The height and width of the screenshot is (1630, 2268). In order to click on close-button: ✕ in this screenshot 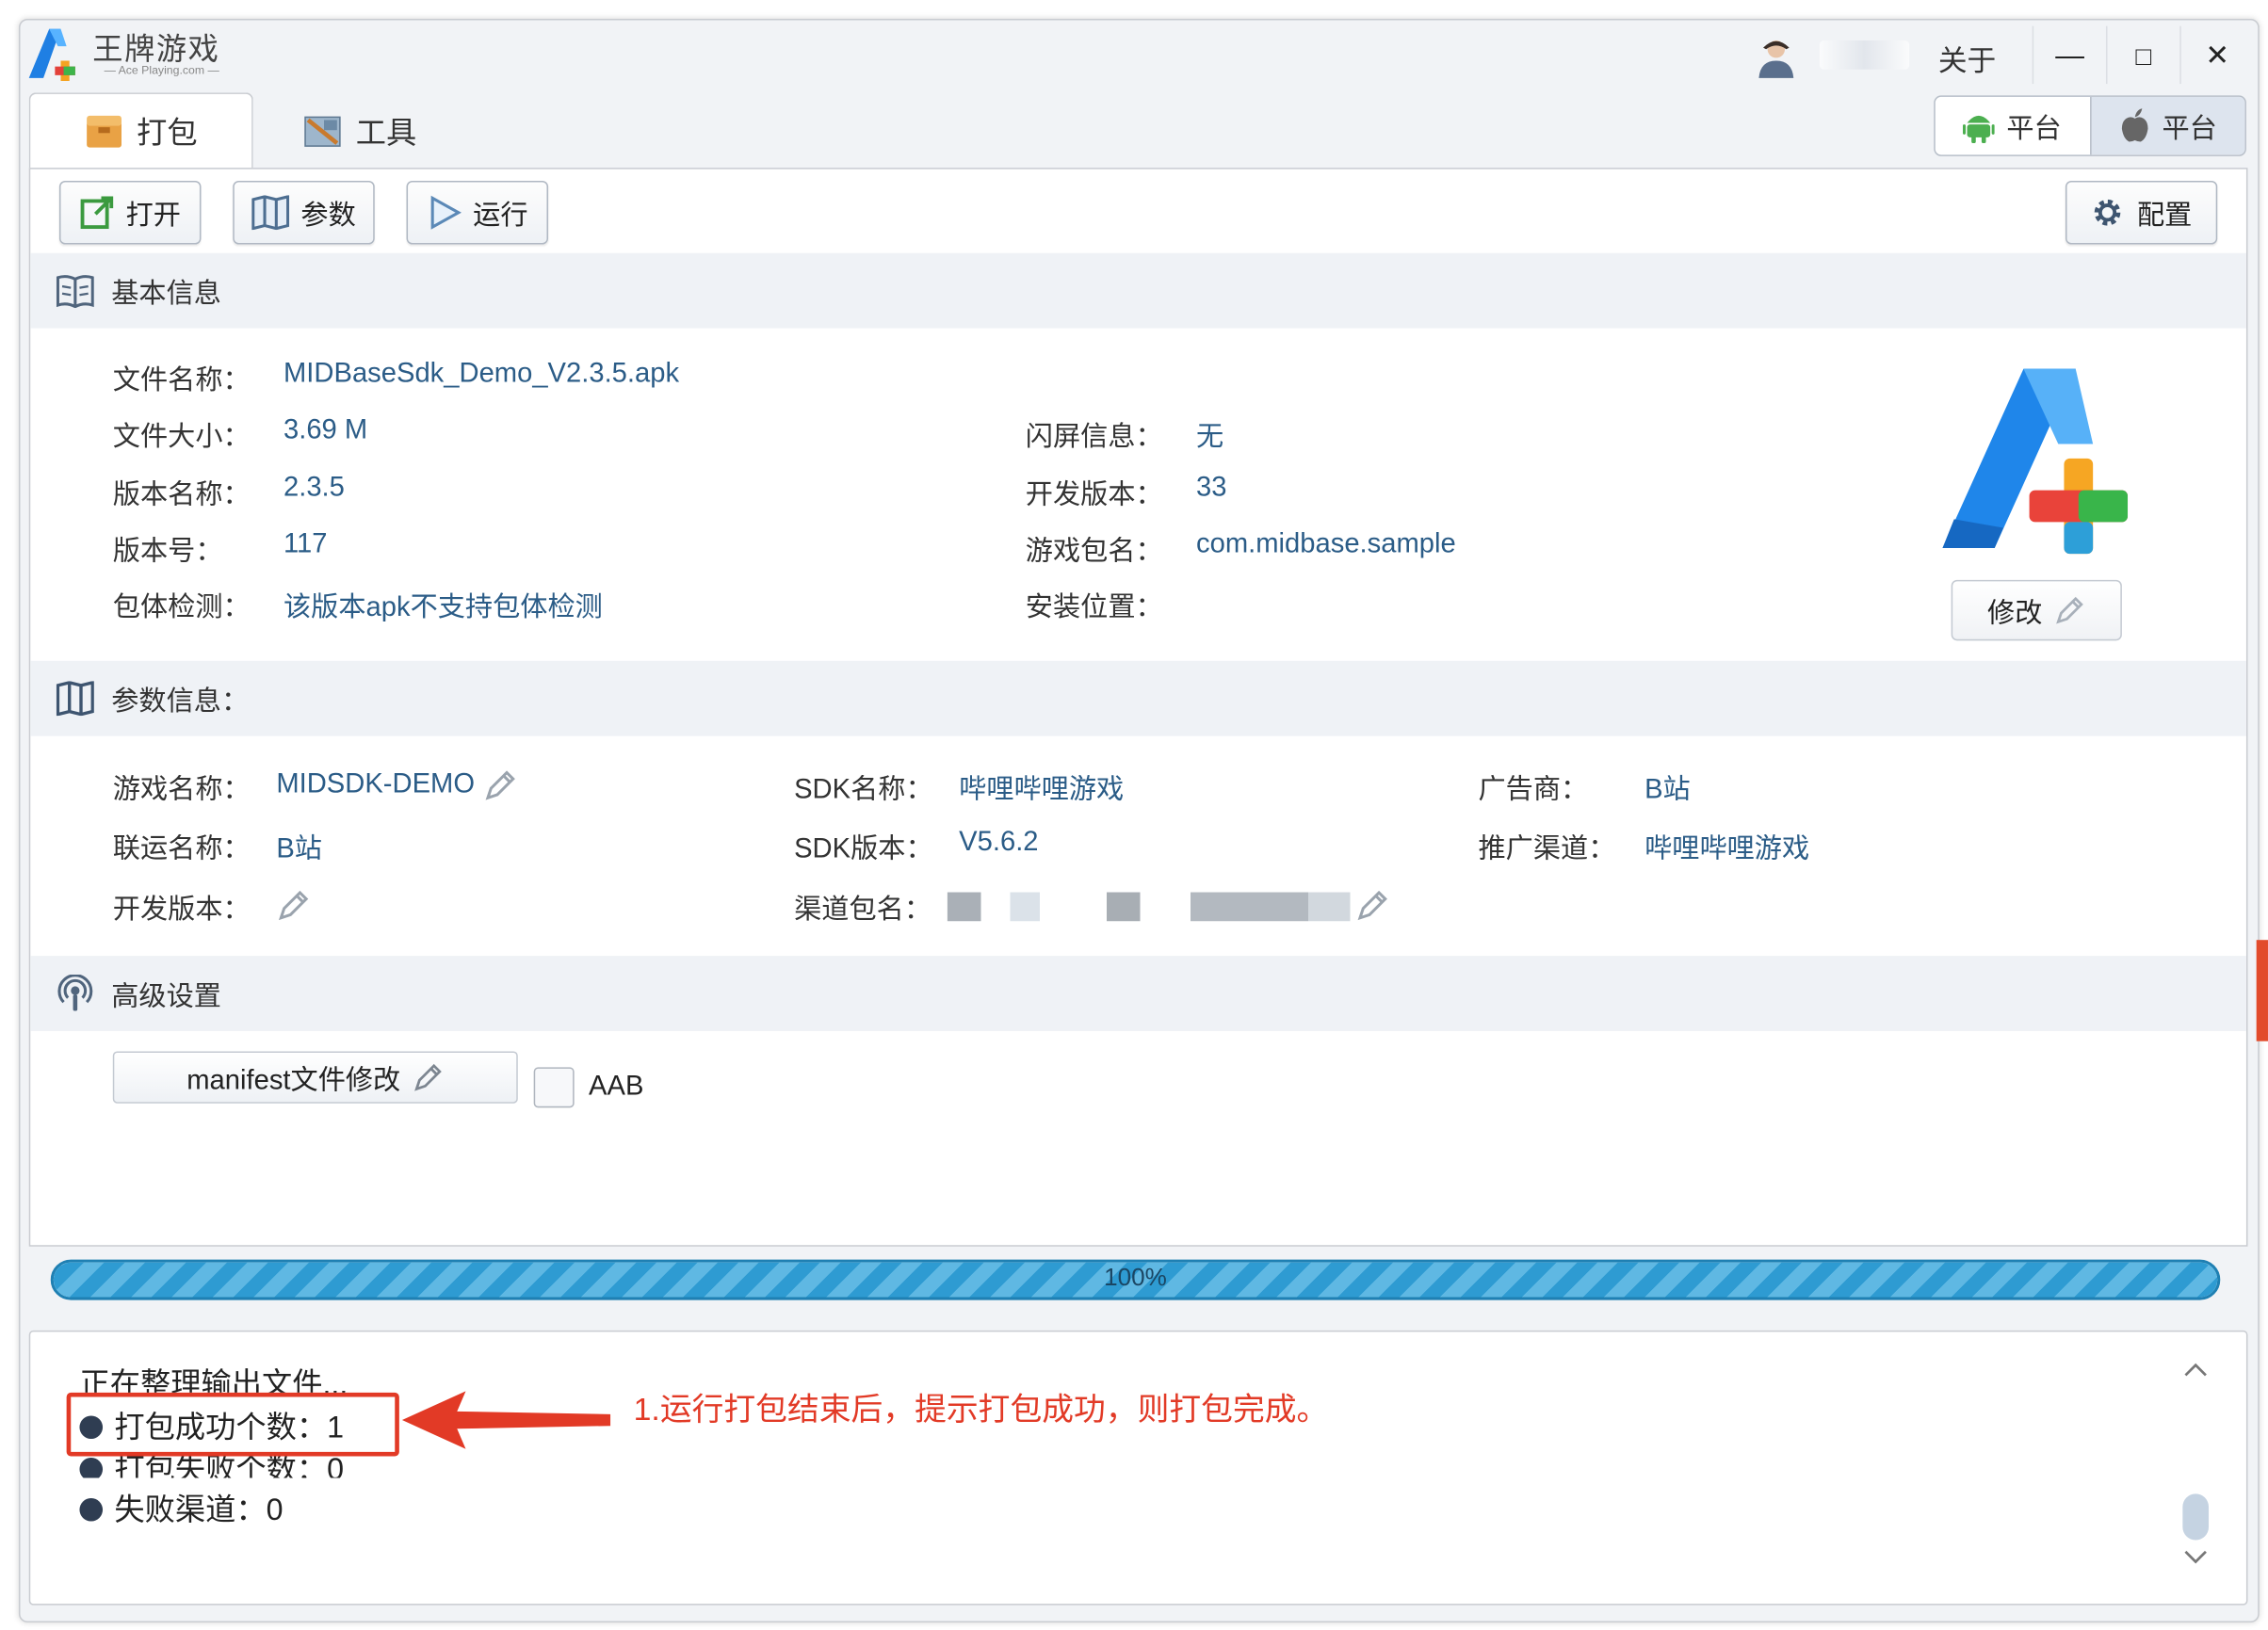, I will do `click(2217, 57)`.